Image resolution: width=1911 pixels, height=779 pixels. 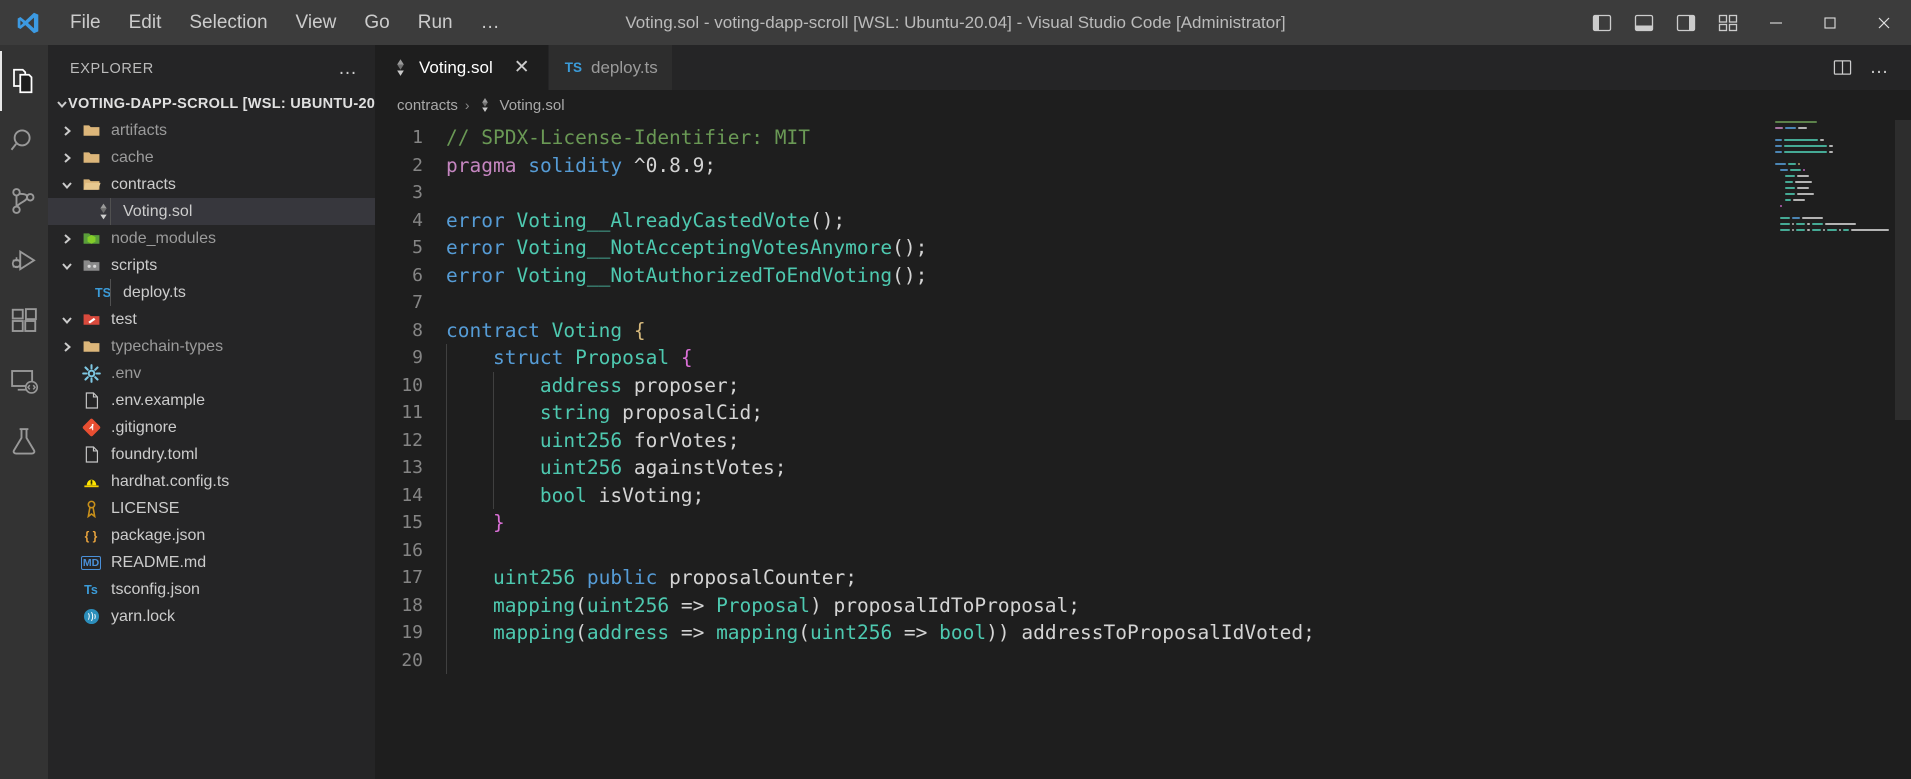 What do you see at coordinates (211, 427) in the screenshot?
I see `tree-item-gitignore: .gitignore` at bounding box center [211, 427].